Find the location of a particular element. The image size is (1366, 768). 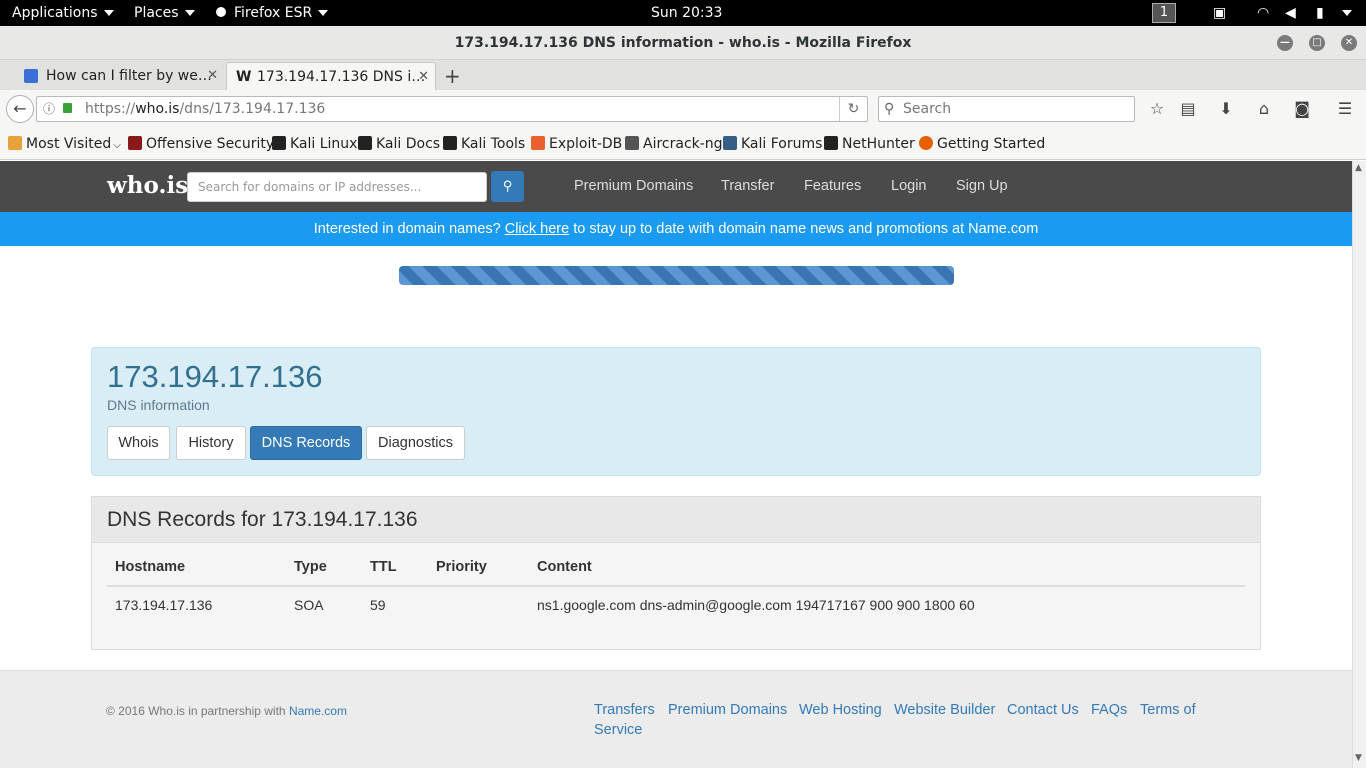

download-icon: ⬇ is located at coordinates (1226, 109).